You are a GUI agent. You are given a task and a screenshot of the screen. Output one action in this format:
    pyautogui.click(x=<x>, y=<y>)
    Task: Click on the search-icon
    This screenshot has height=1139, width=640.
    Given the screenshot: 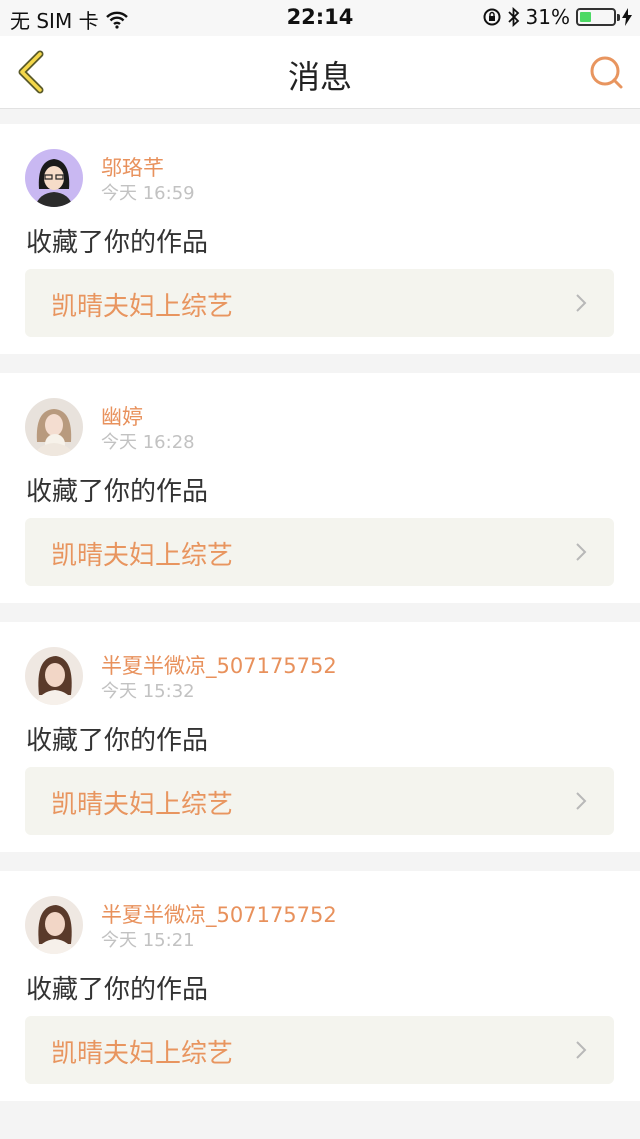 What is the action you would take?
    pyautogui.click(x=606, y=72)
    